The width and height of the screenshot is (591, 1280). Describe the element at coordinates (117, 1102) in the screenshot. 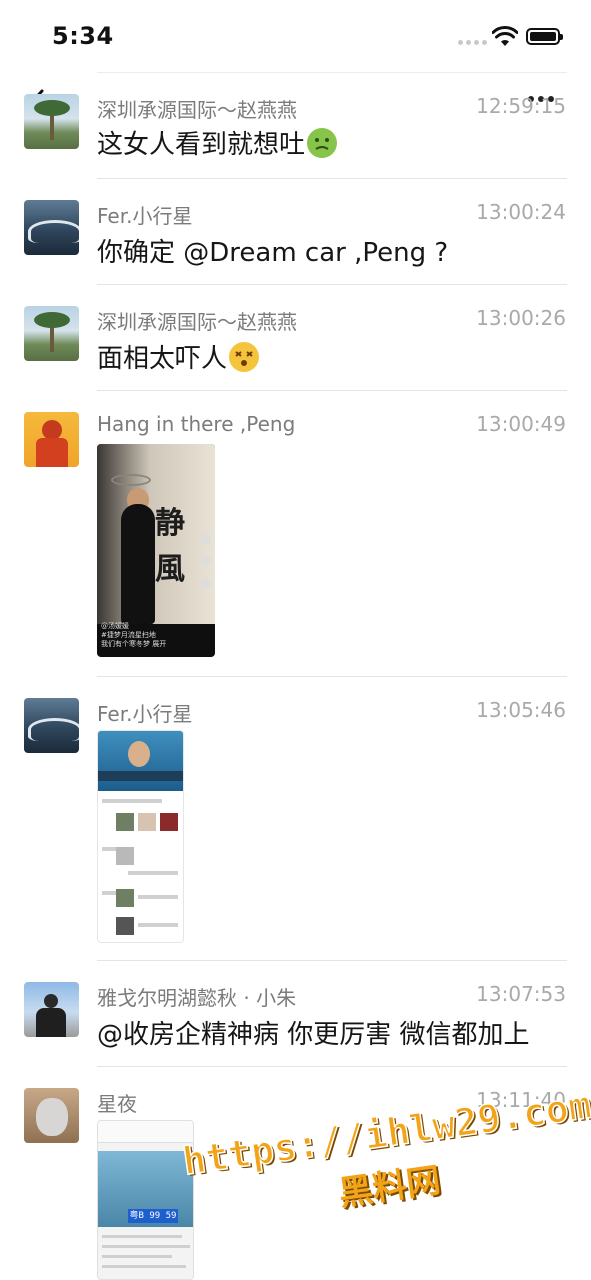

I see `comment-author: 星夜` at that location.